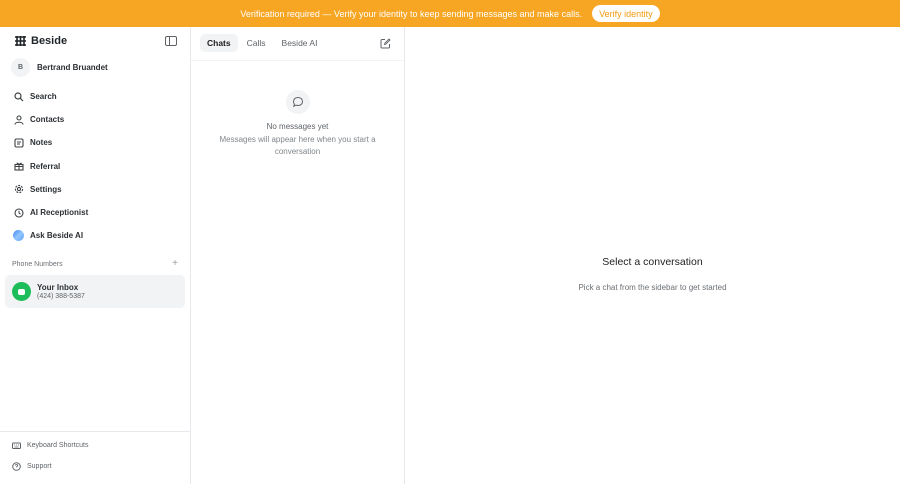 Image resolution: width=900 pixels, height=484 pixels. Describe the element at coordinates (57, 236) in the screenshot. I see `sidebar-item-label: Ask Beside AI` at that location.